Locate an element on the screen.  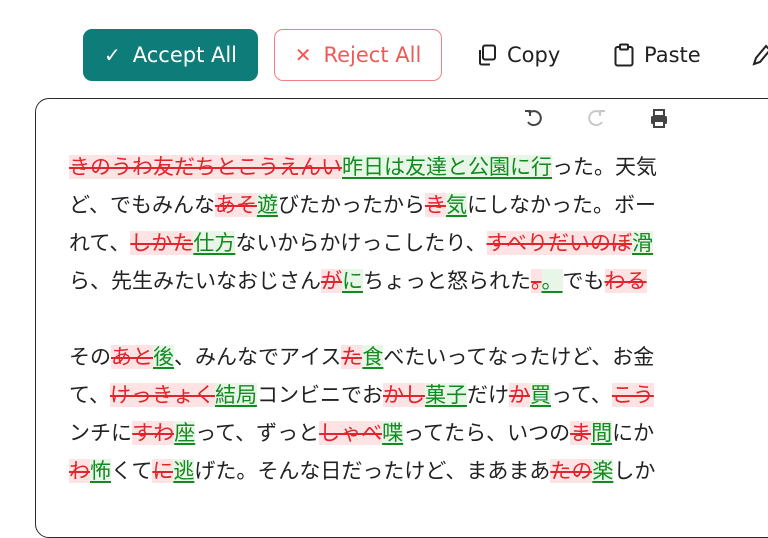
insertion: 食 is located at coordinates (373, 357).